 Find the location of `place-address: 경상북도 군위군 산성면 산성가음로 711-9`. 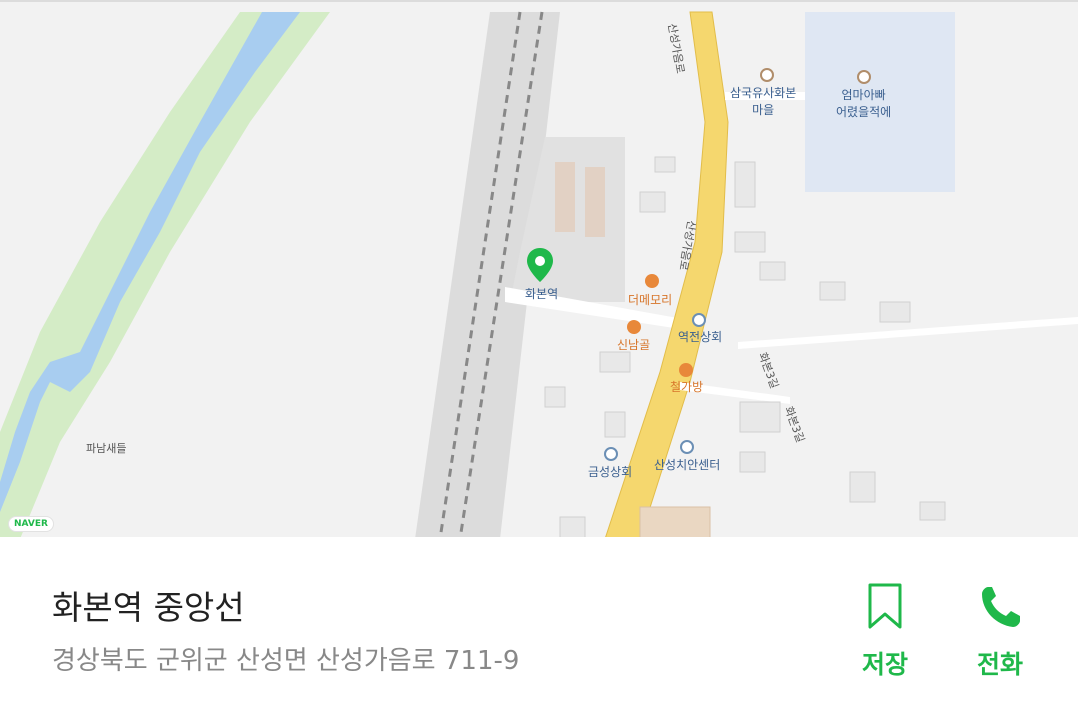

place-address: 경상북도 군위군 산성면 산성가음로 711-9 is located at coordinates (286, 661).